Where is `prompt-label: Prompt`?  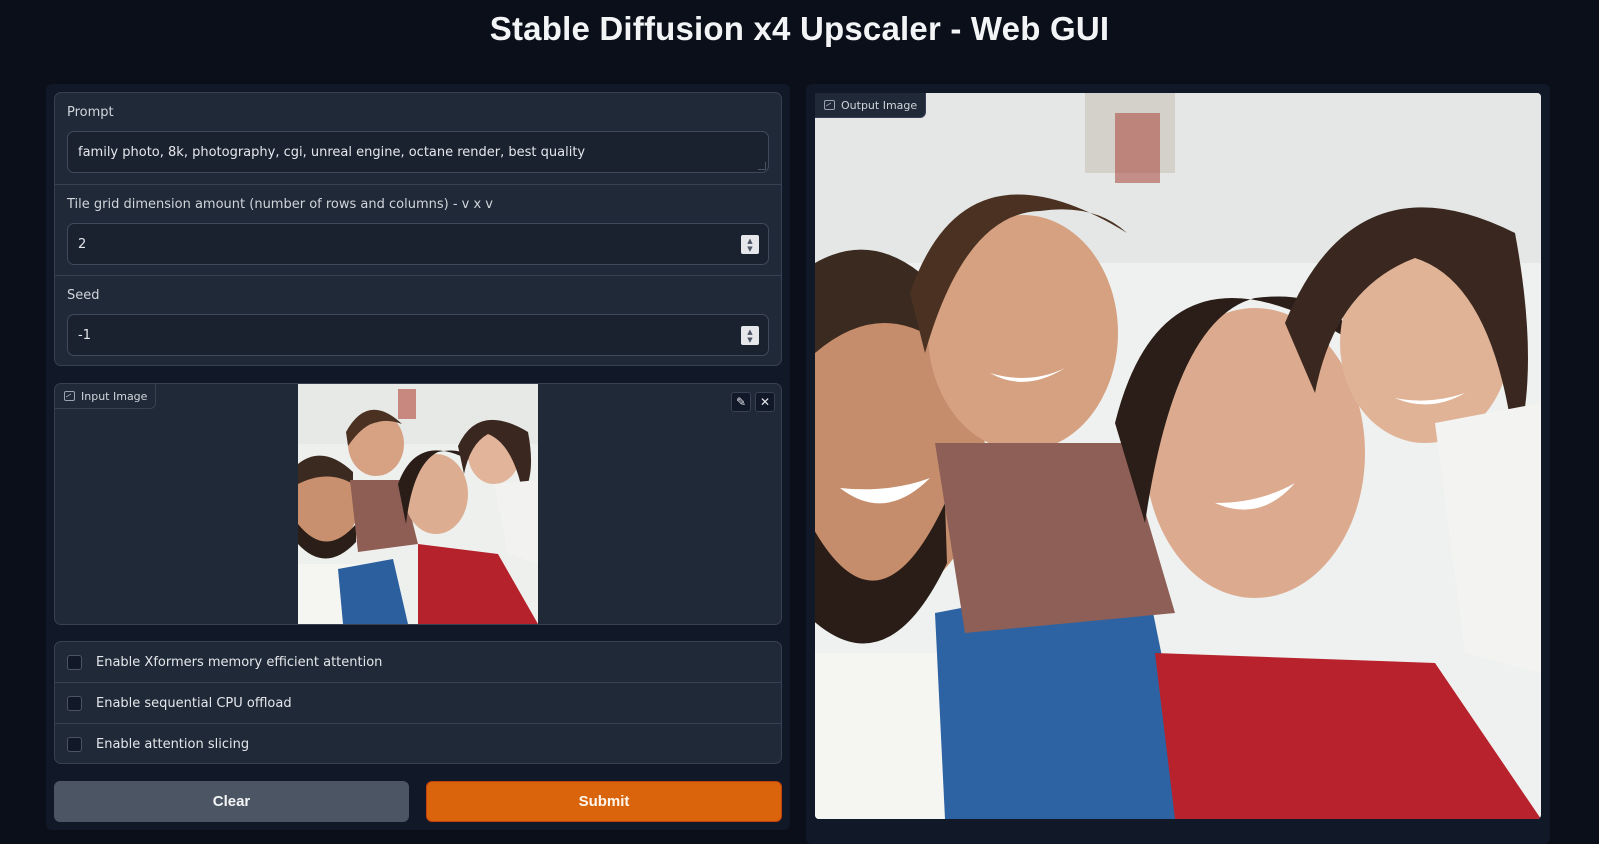
prompt-label: Prompt is located at coordinates (90, 112).